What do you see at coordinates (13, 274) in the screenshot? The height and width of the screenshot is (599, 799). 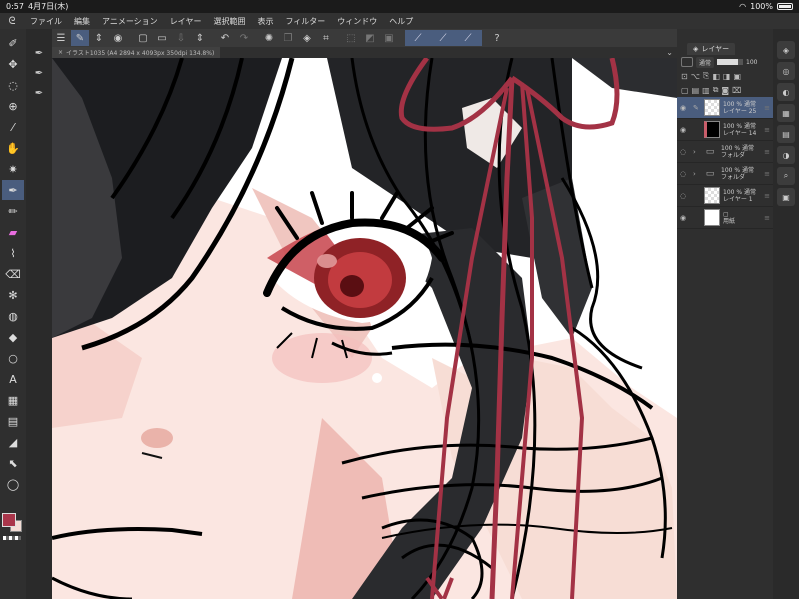 I see `eraser-icon: ⌫` at bounding box center [13, 274].